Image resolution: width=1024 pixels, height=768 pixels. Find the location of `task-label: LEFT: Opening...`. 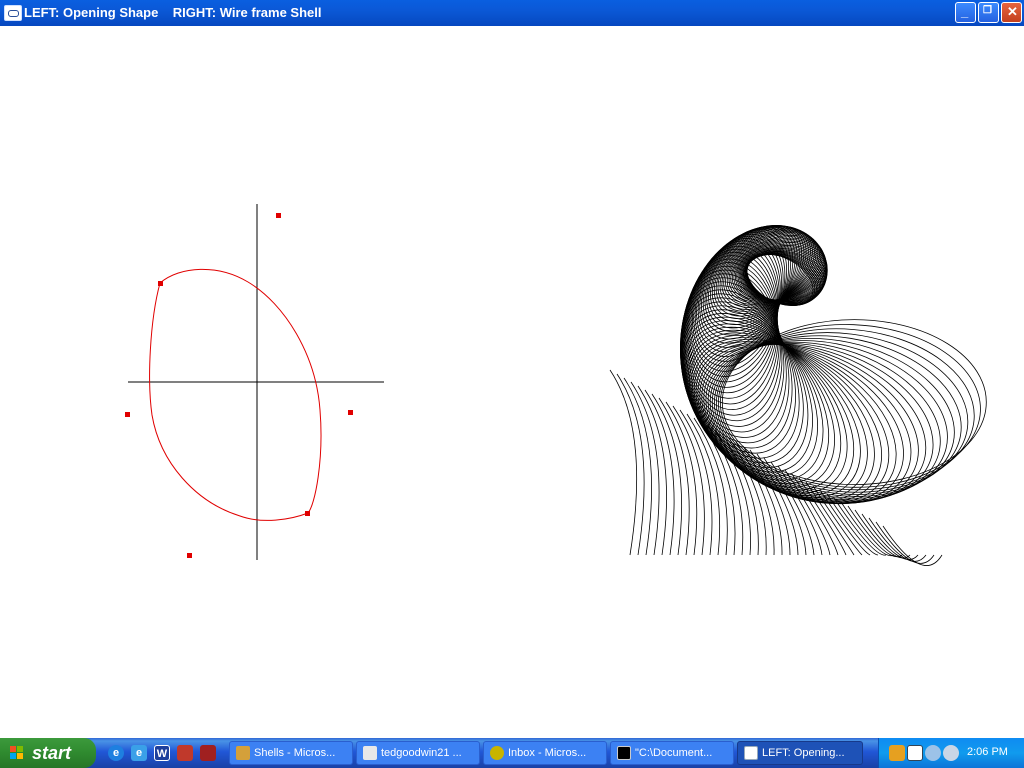

task-label: LEFT: Opening... is located at coordinates (803, 753).